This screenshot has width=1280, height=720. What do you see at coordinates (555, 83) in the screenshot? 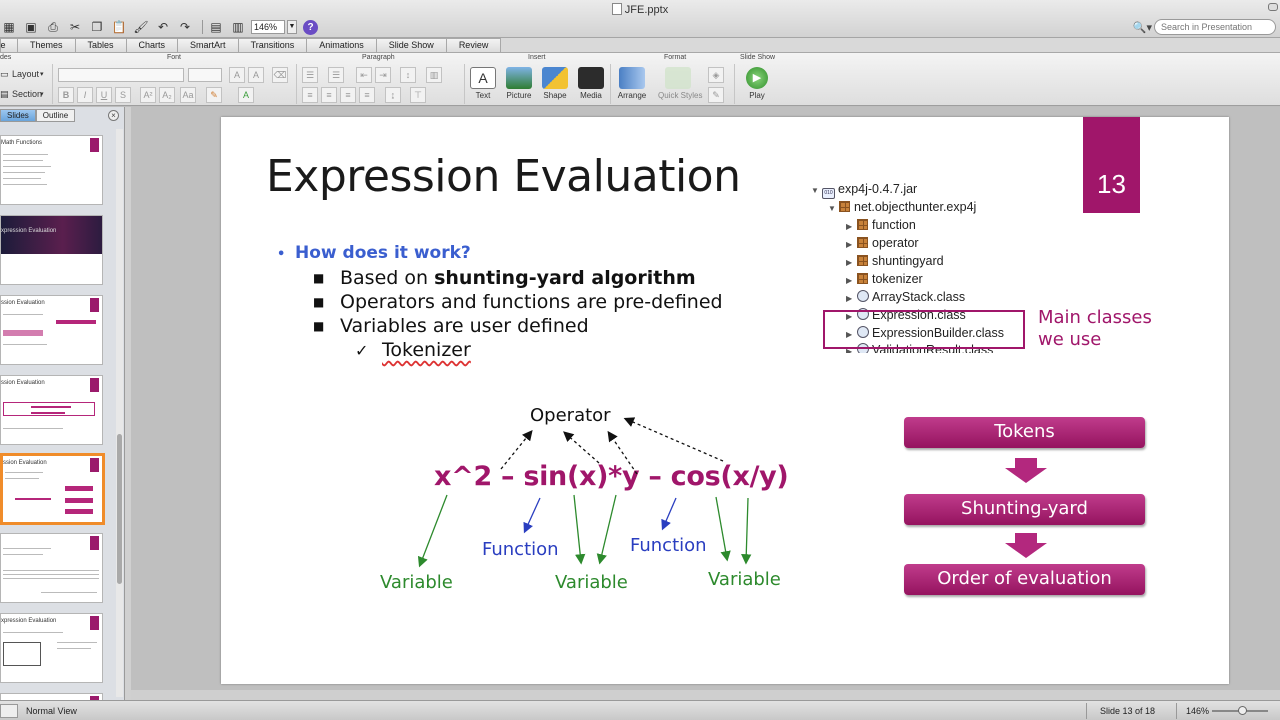
I see `insert-shape-button: Shape` at bounding box center [555, 83].